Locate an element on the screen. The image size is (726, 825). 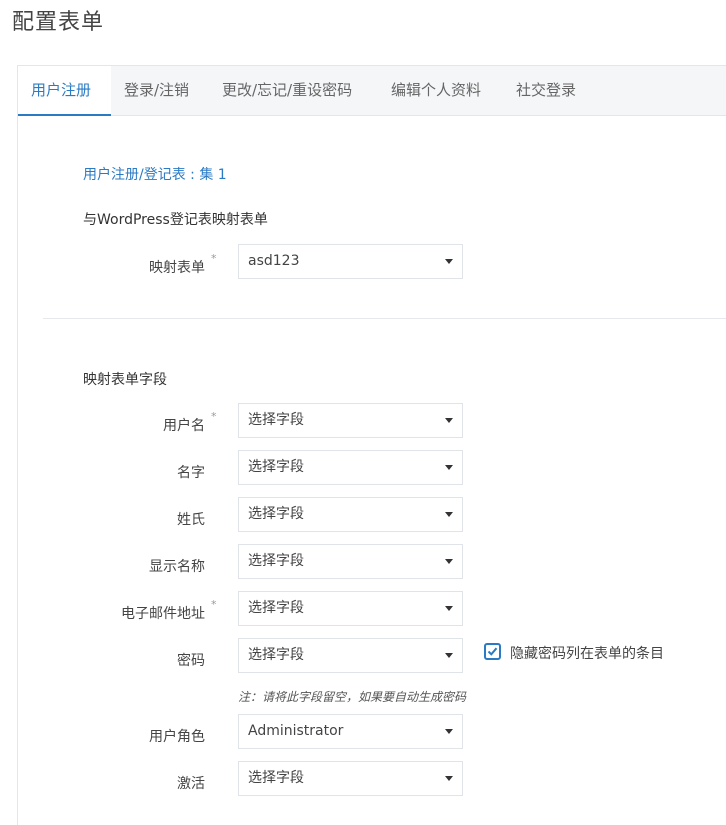
user-role-select: Administrator is located at coordinates (350, 731).